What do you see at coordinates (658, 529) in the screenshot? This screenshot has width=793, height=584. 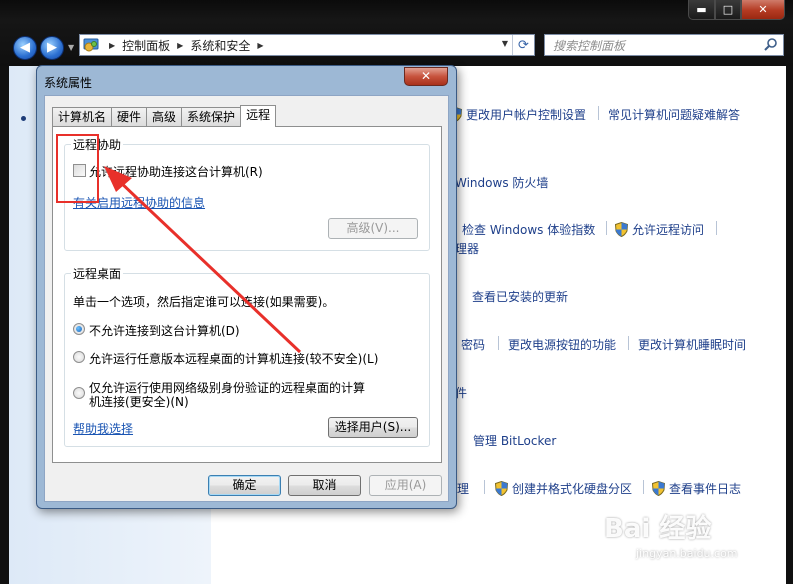 I see `baidu-watermark: Bai 经验` at bounding box center [658, 529].